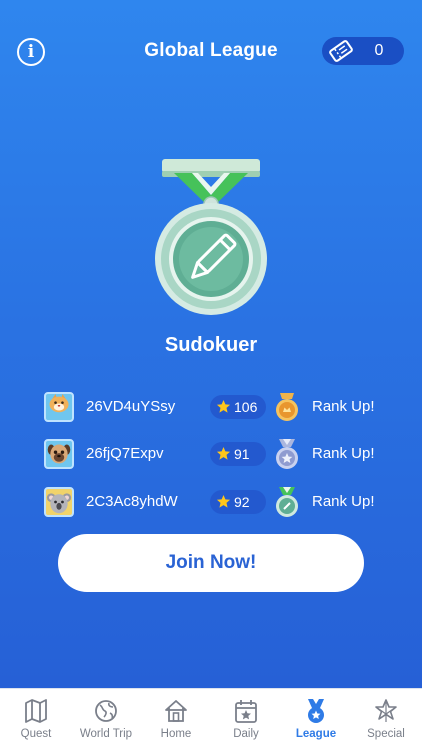 The width and height of the screenshot is (422, 750). I want to click on tab-daily: Daily, so click(246, 719).